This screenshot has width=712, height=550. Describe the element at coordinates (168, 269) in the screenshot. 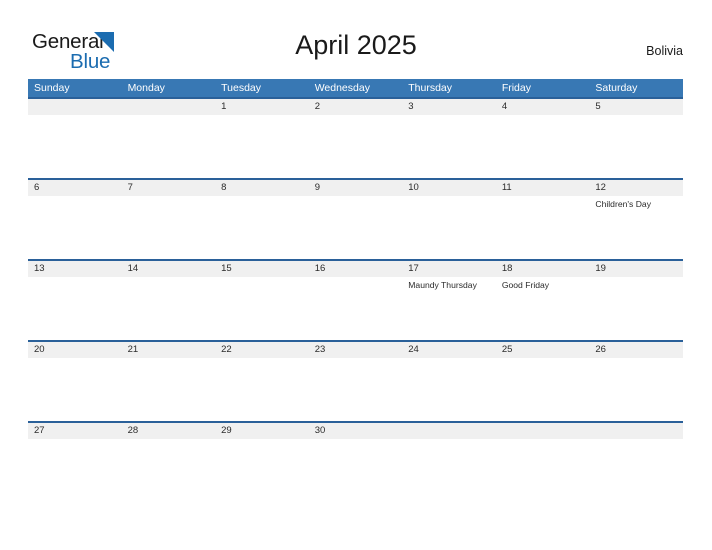

I see `day-number: 14` at that location.